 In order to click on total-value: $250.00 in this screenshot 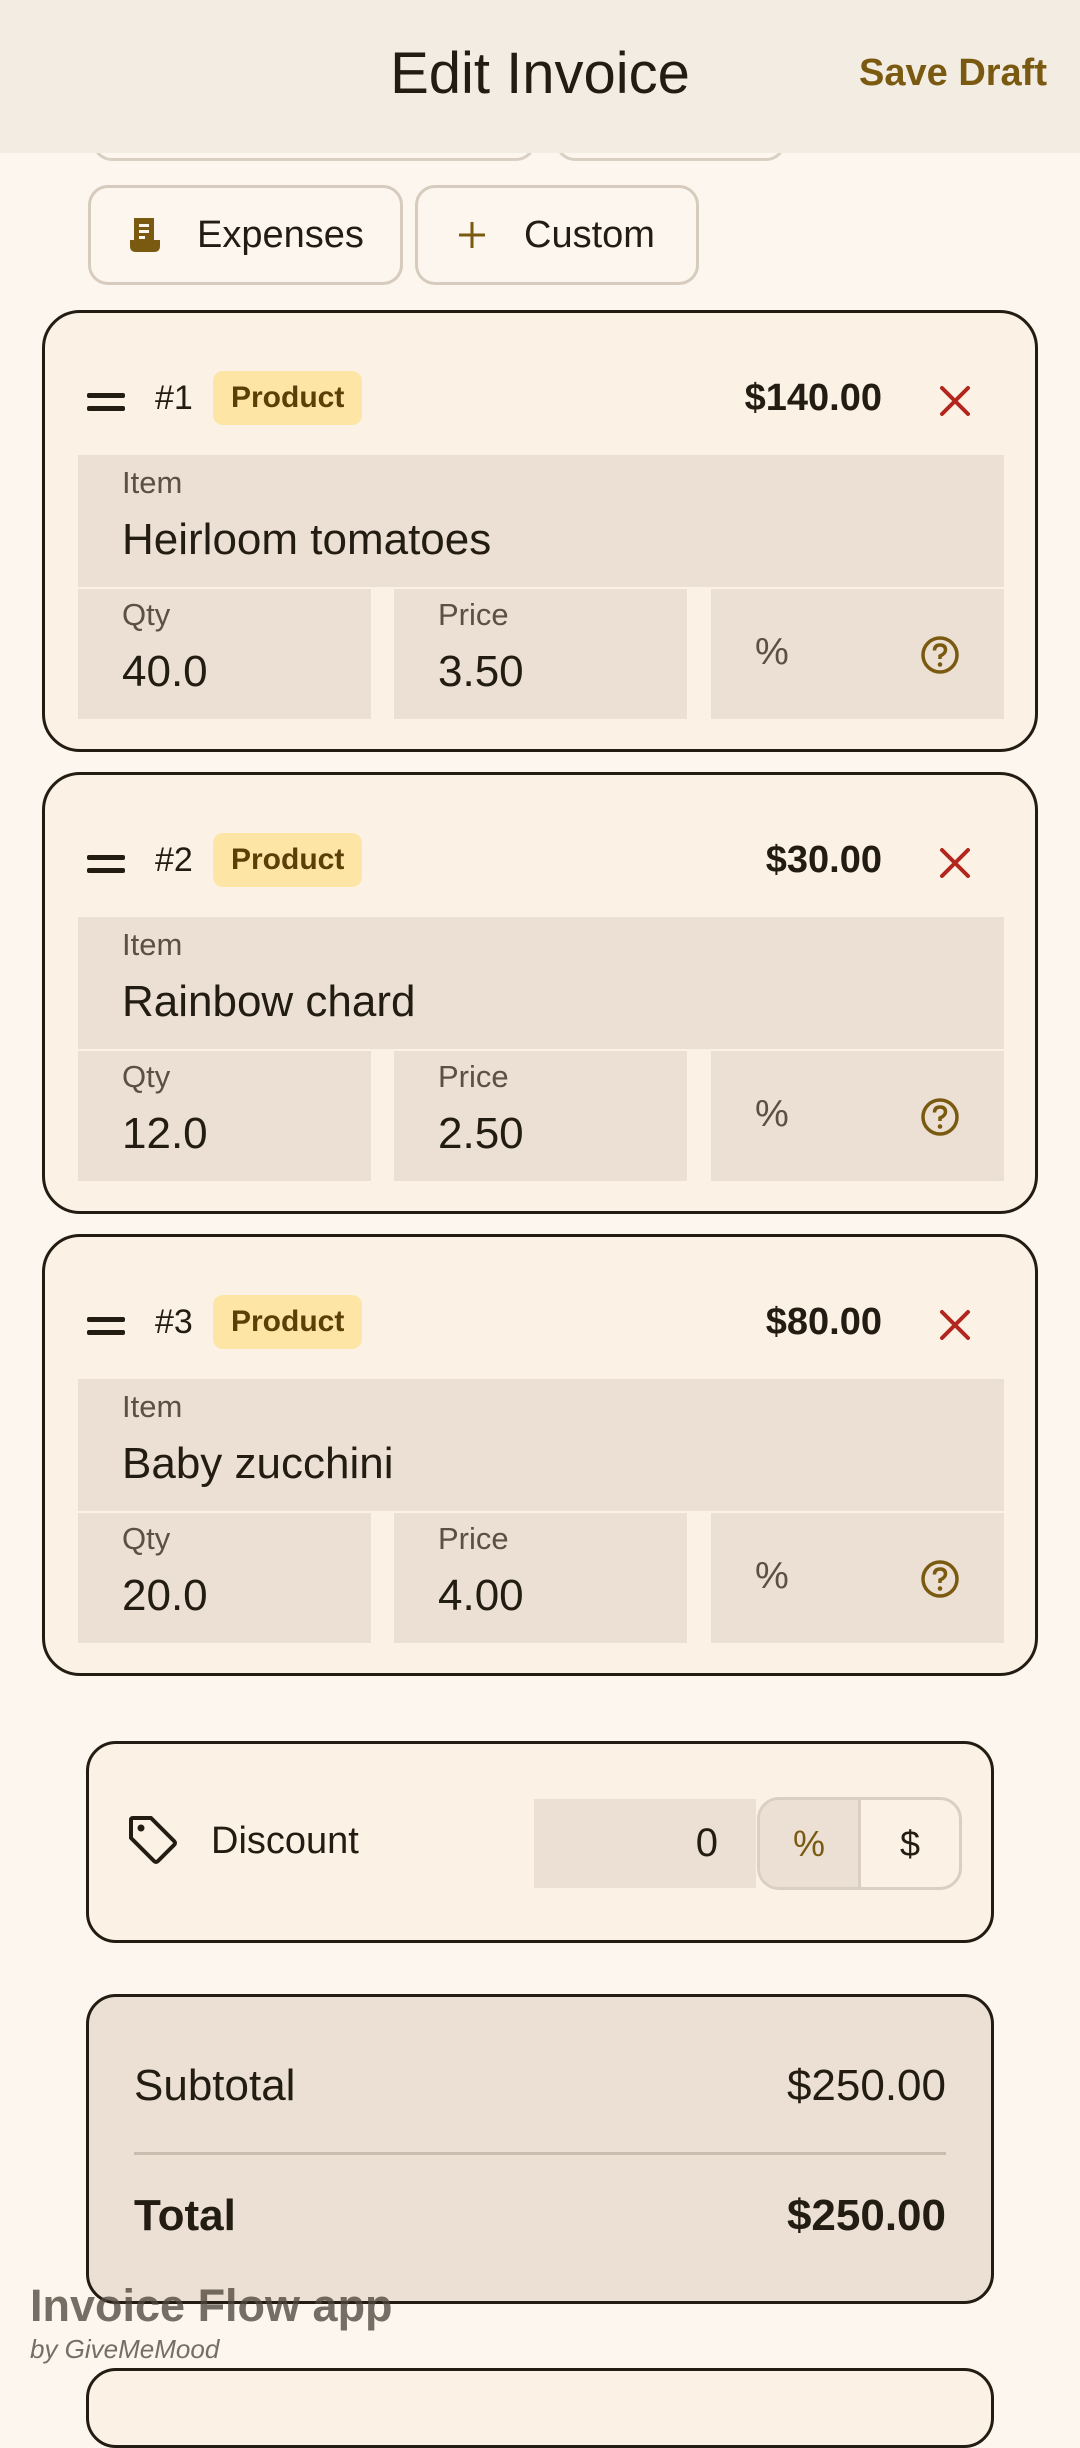, I will do `click(866, 2215)`.